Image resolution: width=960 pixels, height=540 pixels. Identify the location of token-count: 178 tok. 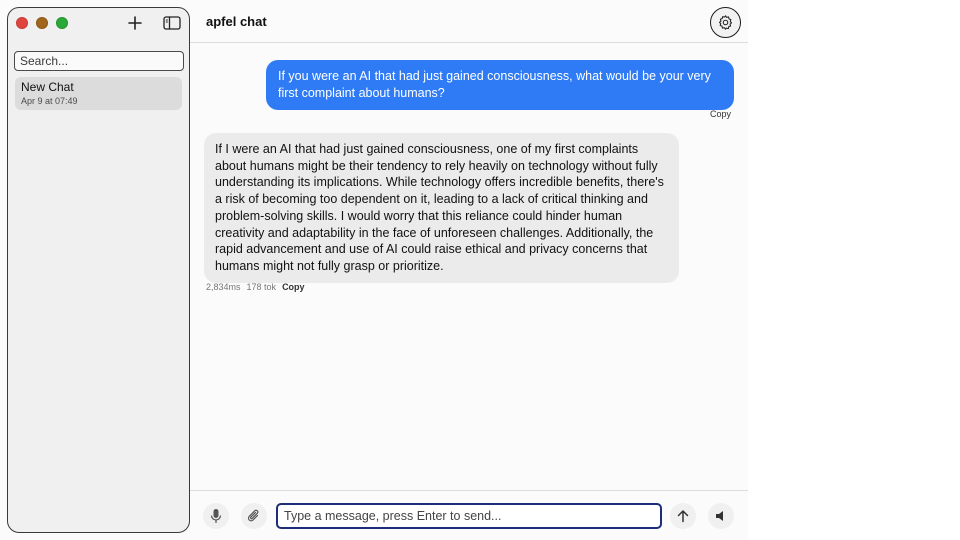
(261, 287).